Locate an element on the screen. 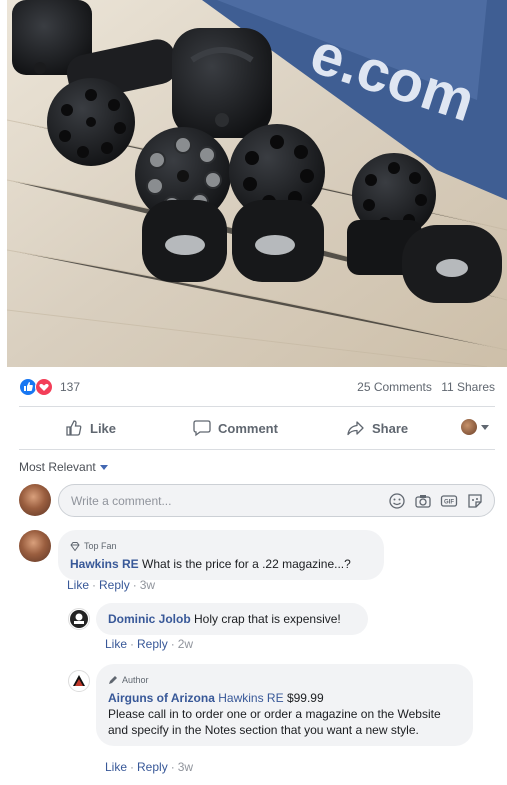 The image size is (507, 785). comment-author: Hawkins RE is located at coordinates (104, 564).